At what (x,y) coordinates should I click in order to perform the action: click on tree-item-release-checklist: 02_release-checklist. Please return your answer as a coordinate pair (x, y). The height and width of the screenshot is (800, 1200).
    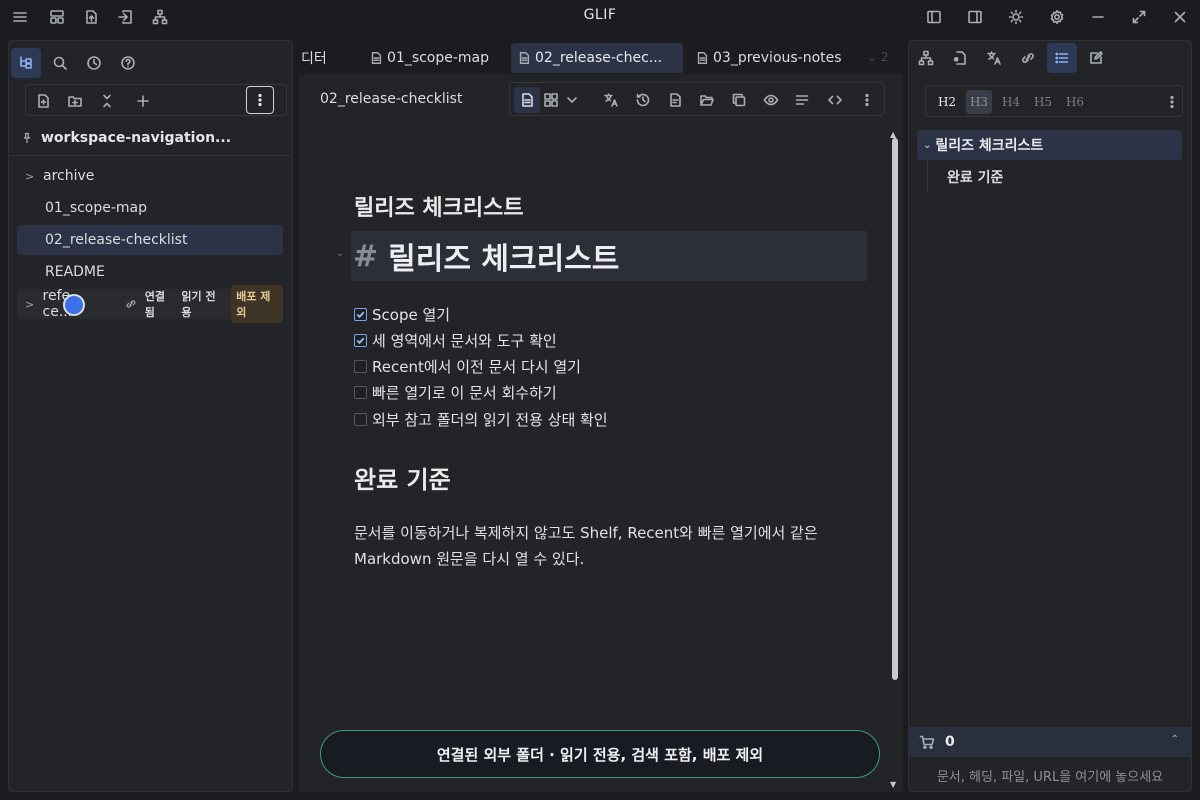
    Looking at the image, I should click on (150, 240).